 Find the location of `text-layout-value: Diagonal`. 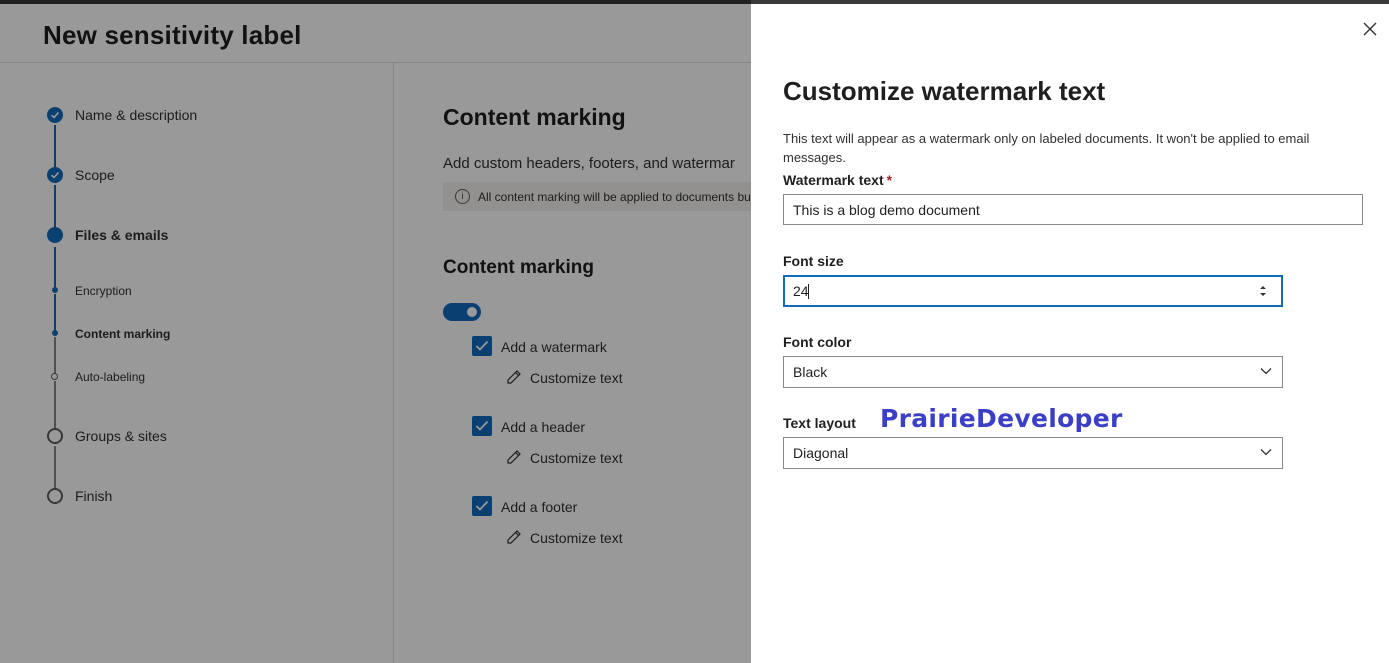

text-layout-value: Diagonal is located at coordinates (821, 453).